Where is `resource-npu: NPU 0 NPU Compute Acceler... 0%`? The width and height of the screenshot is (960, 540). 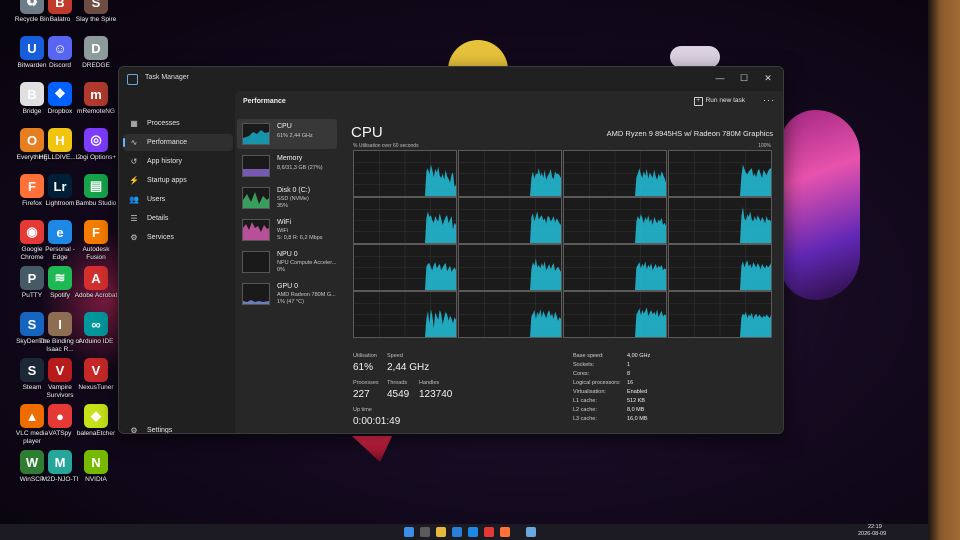 resource-npu: NPU 0 NPU Compute Acceler... 0% is located at coordinates (287, 262).